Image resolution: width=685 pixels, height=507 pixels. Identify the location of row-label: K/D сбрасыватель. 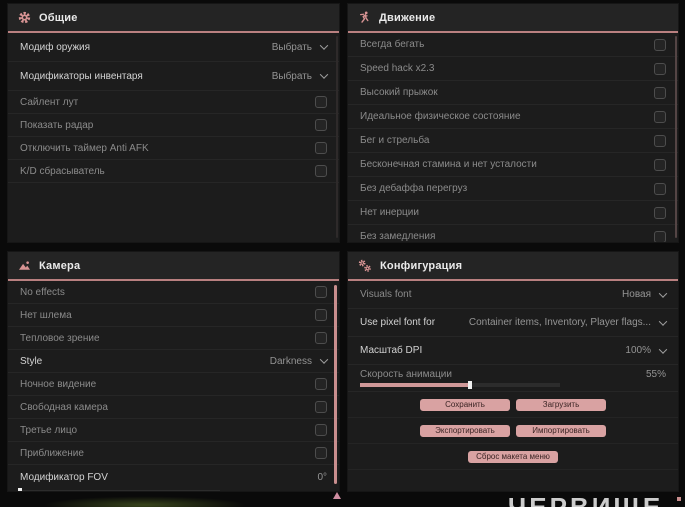
(62, 171).